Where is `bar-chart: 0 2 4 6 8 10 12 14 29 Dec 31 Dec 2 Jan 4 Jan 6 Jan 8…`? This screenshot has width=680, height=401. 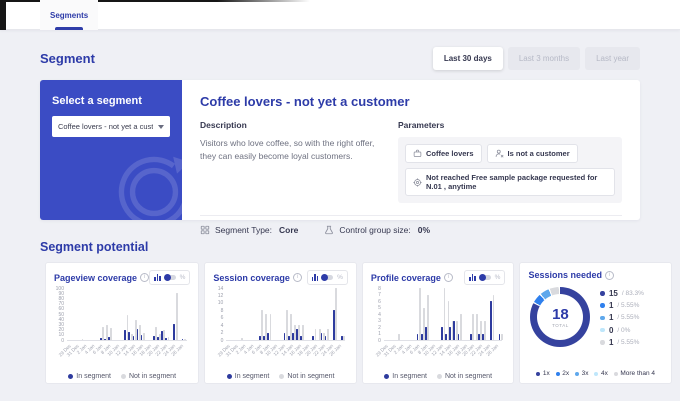 bar-chart: 0 2 4 6 8 10 12 14 29 Dec 31 Dec 2 Jan 4 Jan 6 Jan 8… is located at coordinates (280, 328).